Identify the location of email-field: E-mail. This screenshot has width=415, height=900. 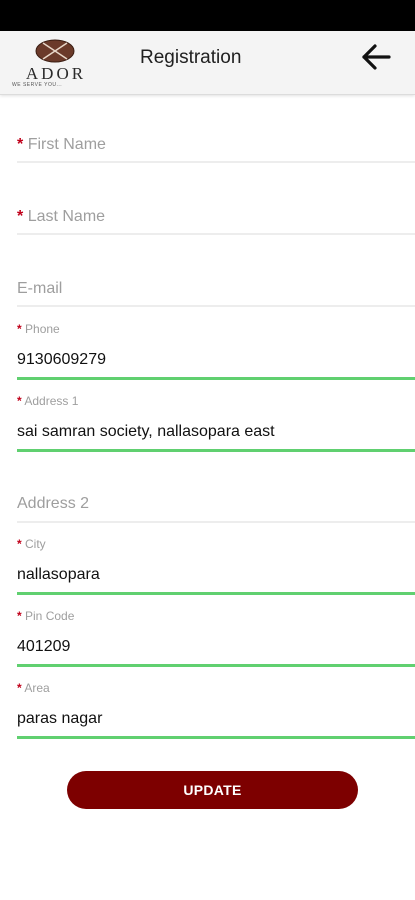
(216, 290).